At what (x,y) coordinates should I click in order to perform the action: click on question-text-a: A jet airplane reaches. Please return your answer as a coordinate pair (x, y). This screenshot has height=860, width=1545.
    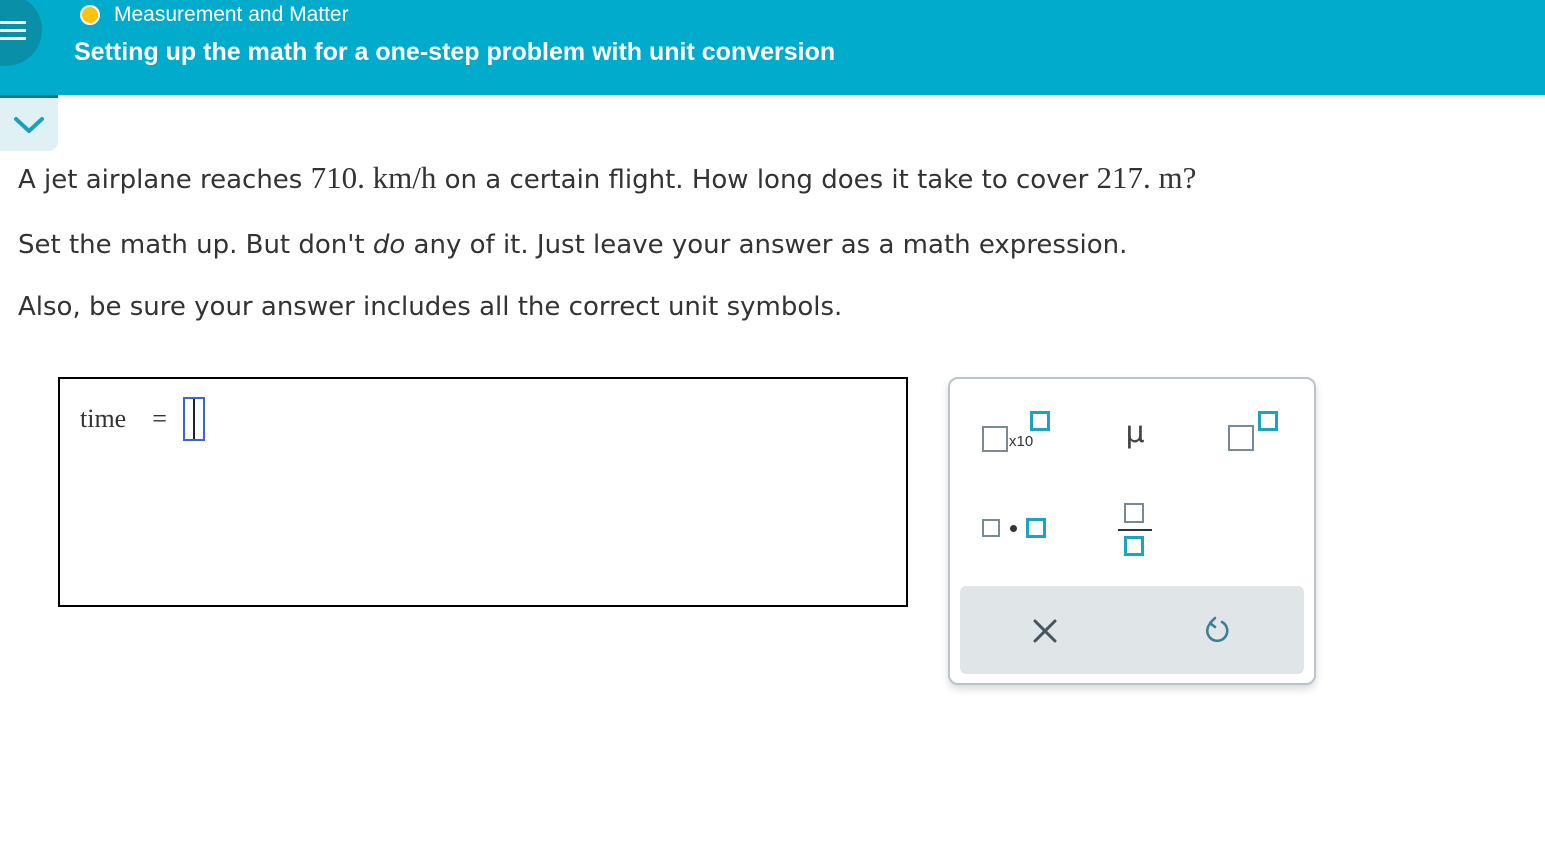
    Looking at the image, I should click on (164, 180).